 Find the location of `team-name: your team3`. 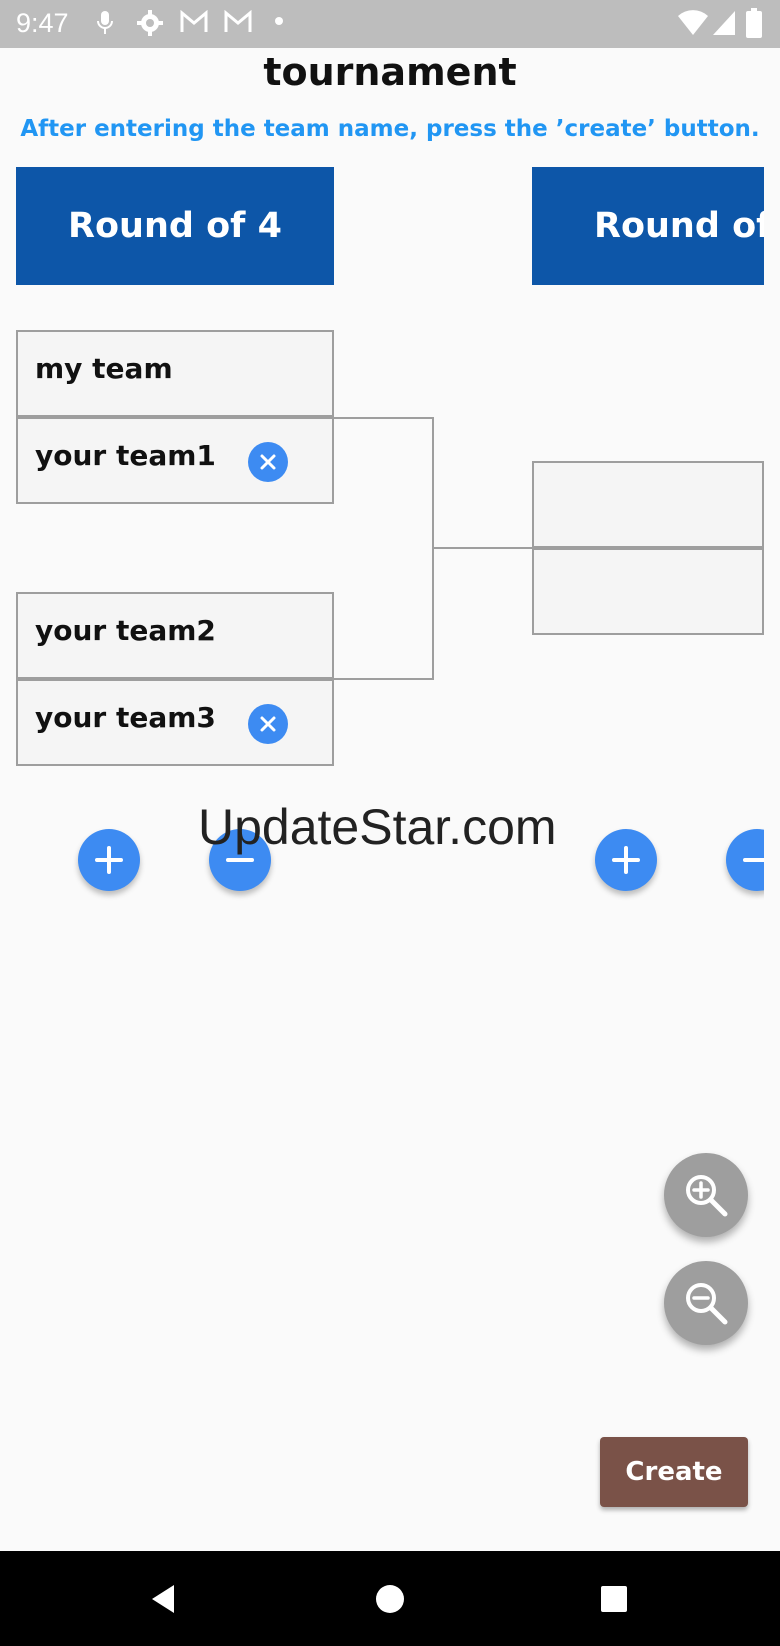

team-name: your team3 is located at coordinates (125, 717).